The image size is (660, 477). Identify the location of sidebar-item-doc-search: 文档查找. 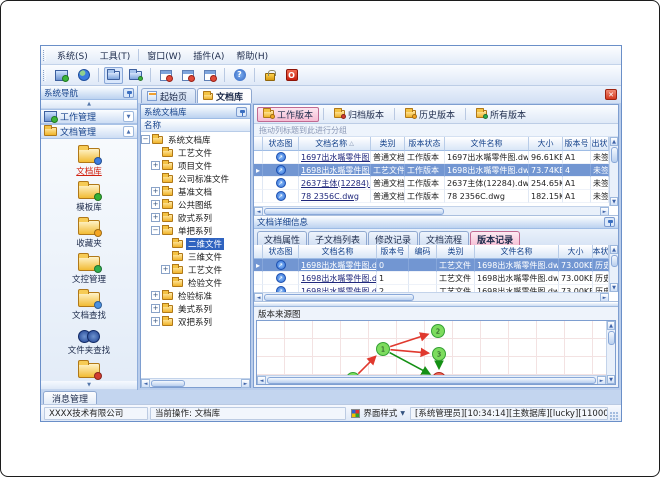
(89, 307).